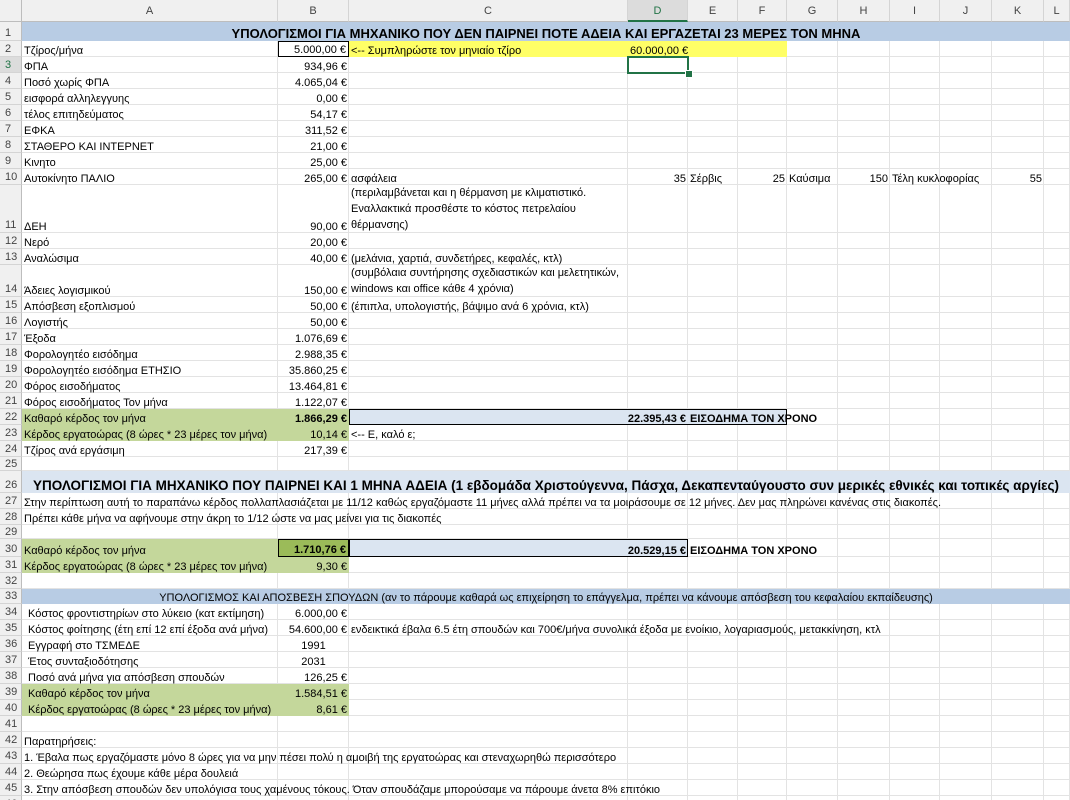  Describe the element at coordinates (313, 612) in the screenshot. I see `value-b34: 6.000,00 €` at that location.